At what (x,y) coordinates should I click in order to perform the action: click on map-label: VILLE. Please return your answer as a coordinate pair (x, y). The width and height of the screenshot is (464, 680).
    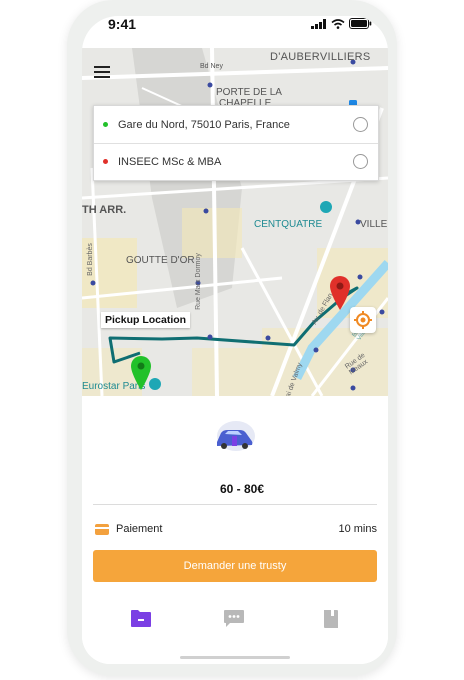
    Looking at the image, I should click on (374, 224).